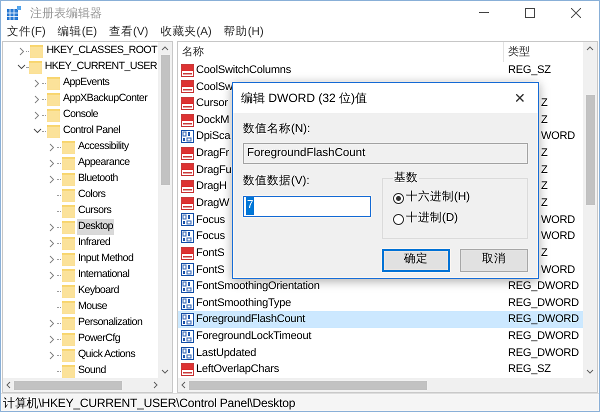 The width and height of the screenshot is (600, 412). Describe the element at coordinates (244, 70) in the screenshot. I see `value-name: CoolSwitchColumns` at that location.